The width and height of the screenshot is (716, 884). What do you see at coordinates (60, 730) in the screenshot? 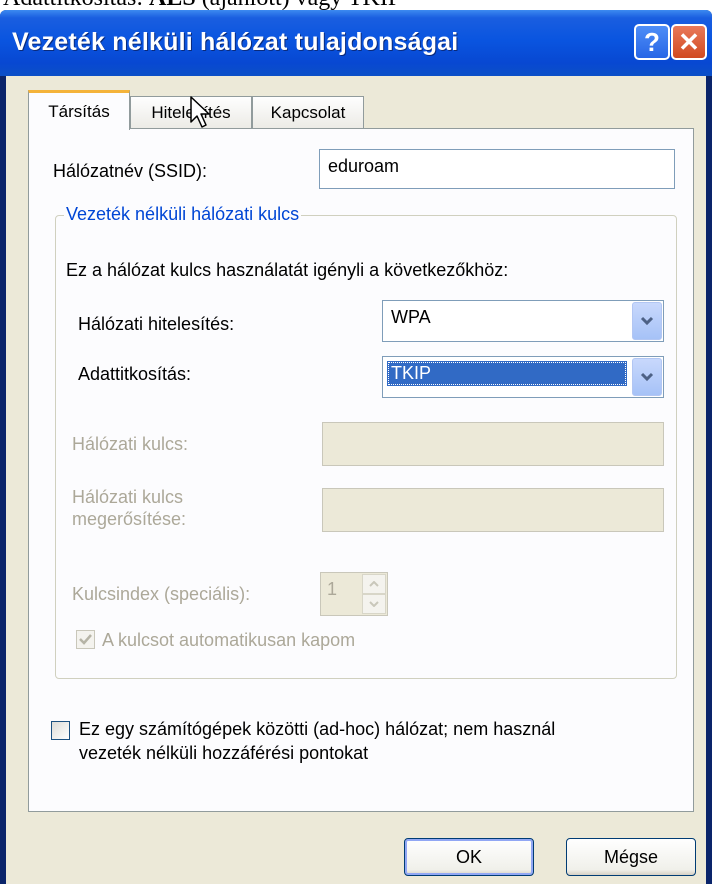
I see `adhoc-checkbox` at bounding box center [60, 730].